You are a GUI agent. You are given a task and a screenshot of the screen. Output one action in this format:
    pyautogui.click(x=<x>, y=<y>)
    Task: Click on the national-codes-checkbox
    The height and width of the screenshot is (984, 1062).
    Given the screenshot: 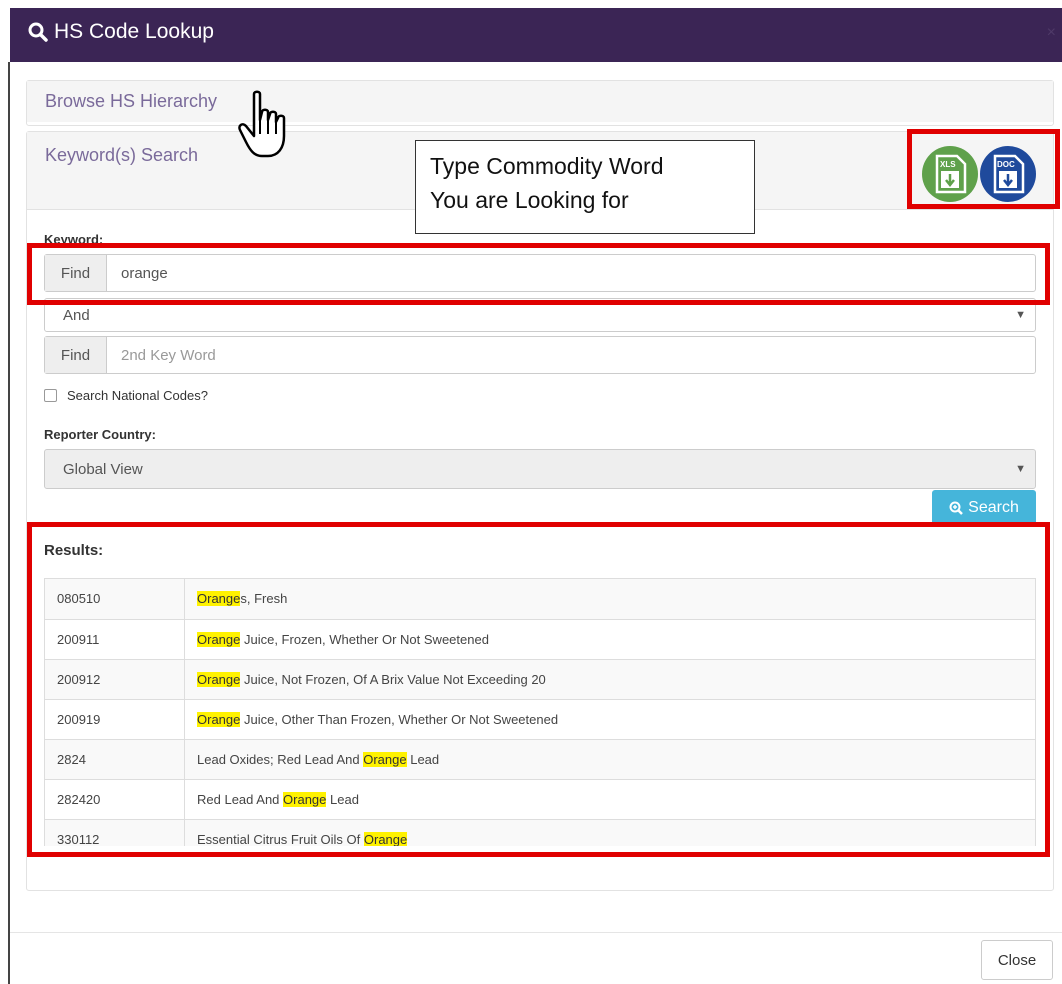 What is the action you would take?
    pyautogui.click(x=50, y=395)
    